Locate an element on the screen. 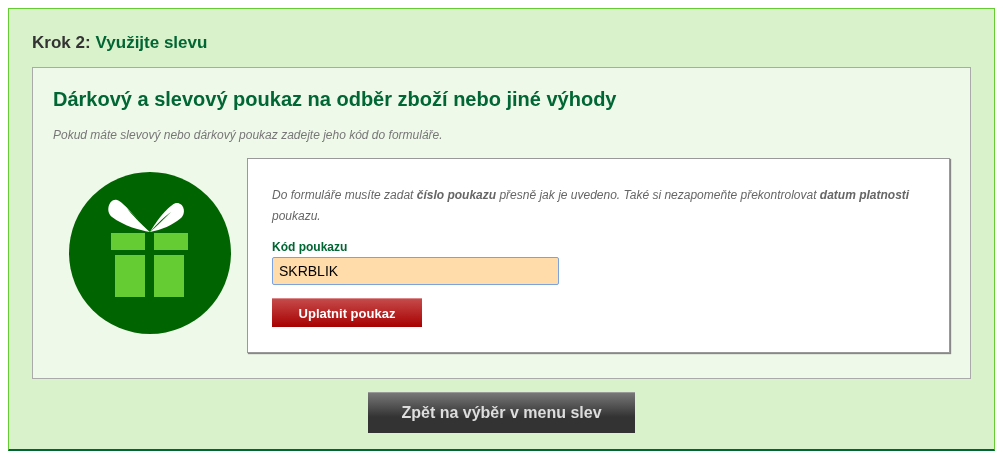  instructions-text: Do formuláře musíte zadat číslo poukazu přesně jak je uvedeno. Také si nezapomeňte překontrolovat datum platnosti poukazu. is located at coordinates (591, 206).